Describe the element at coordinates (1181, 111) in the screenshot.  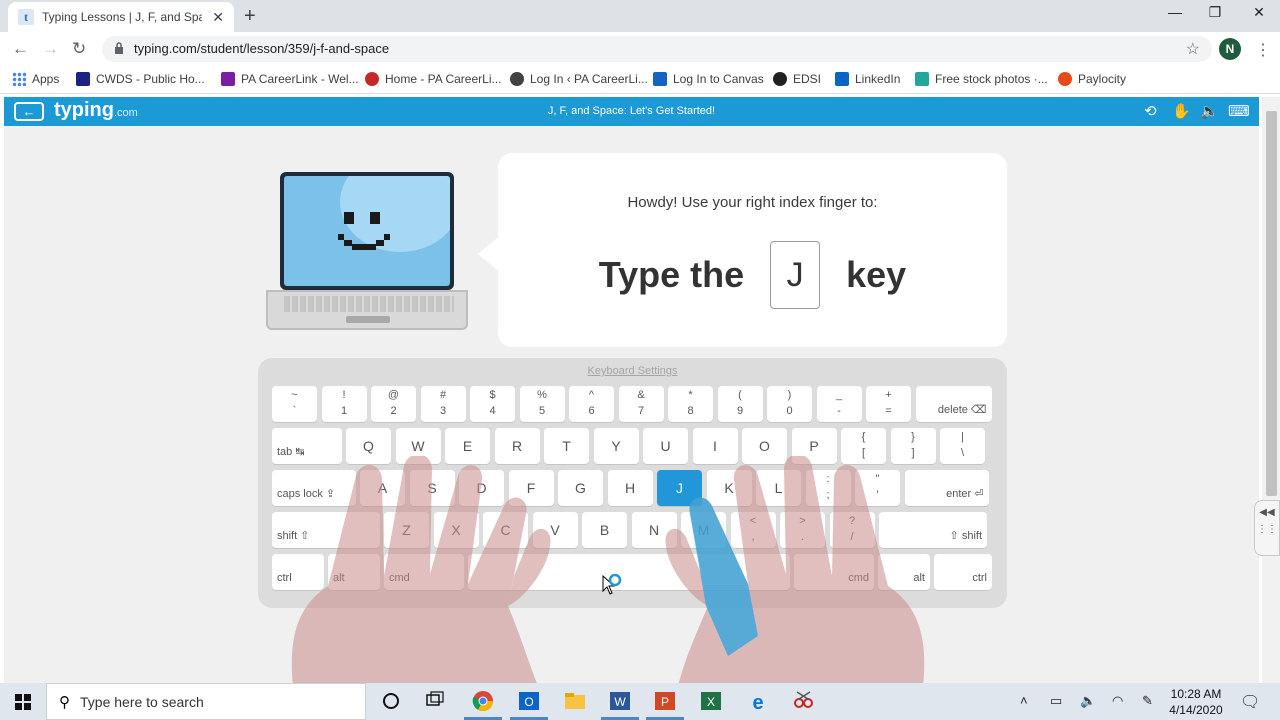
I see `hide-hands-icon: ✋` at that location.